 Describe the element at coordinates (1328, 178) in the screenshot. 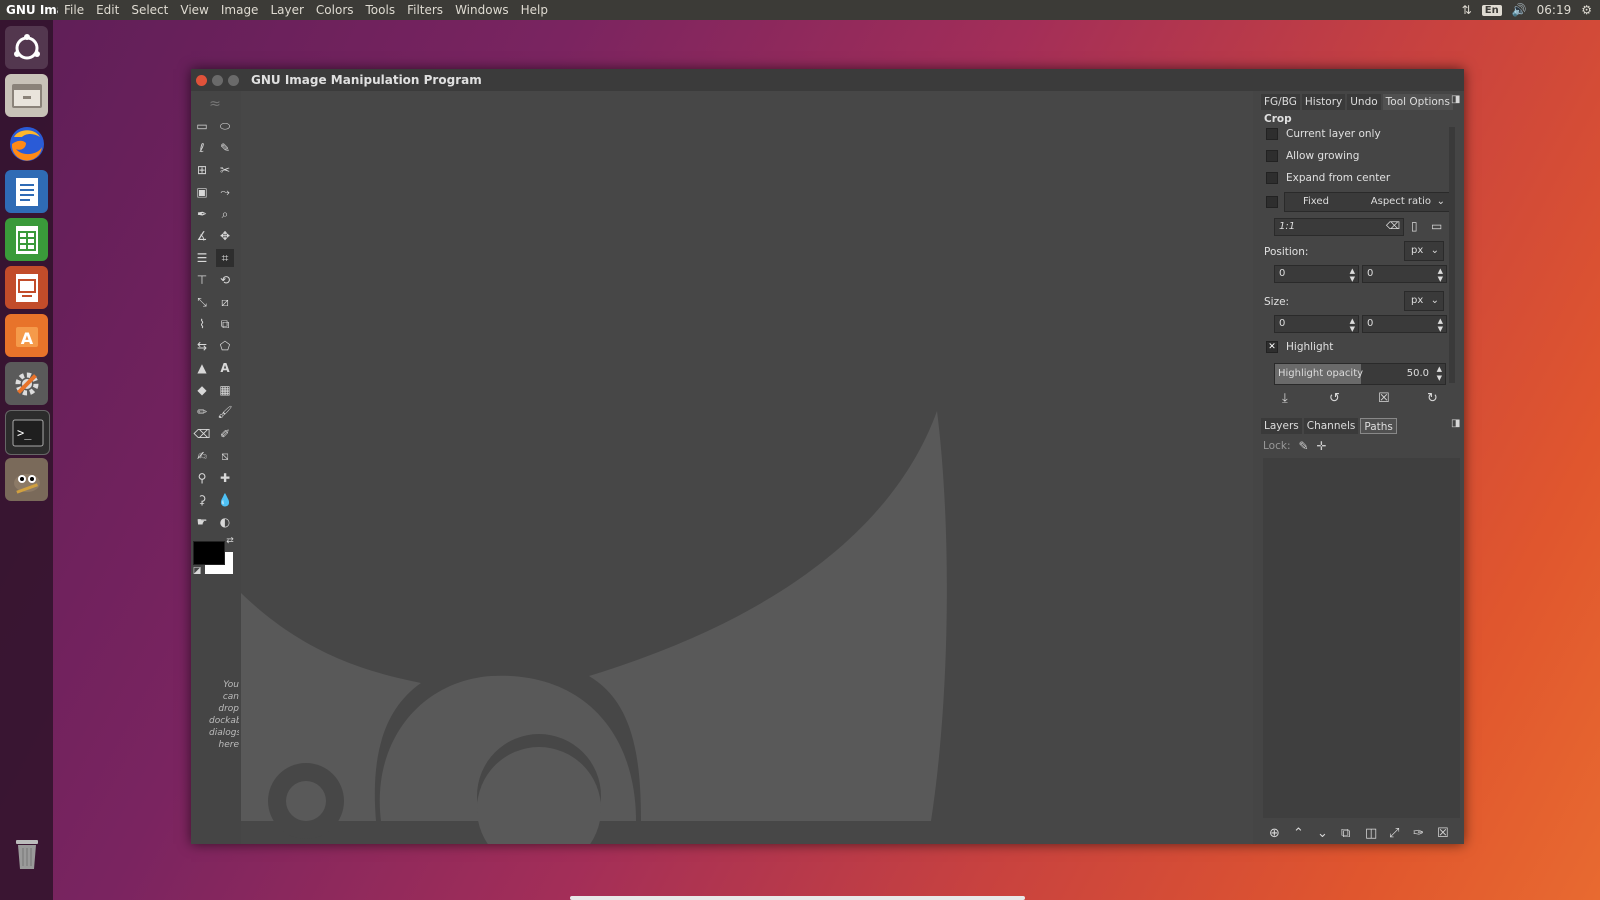

I see `expand-from-center-option: Expand from center` at that location.